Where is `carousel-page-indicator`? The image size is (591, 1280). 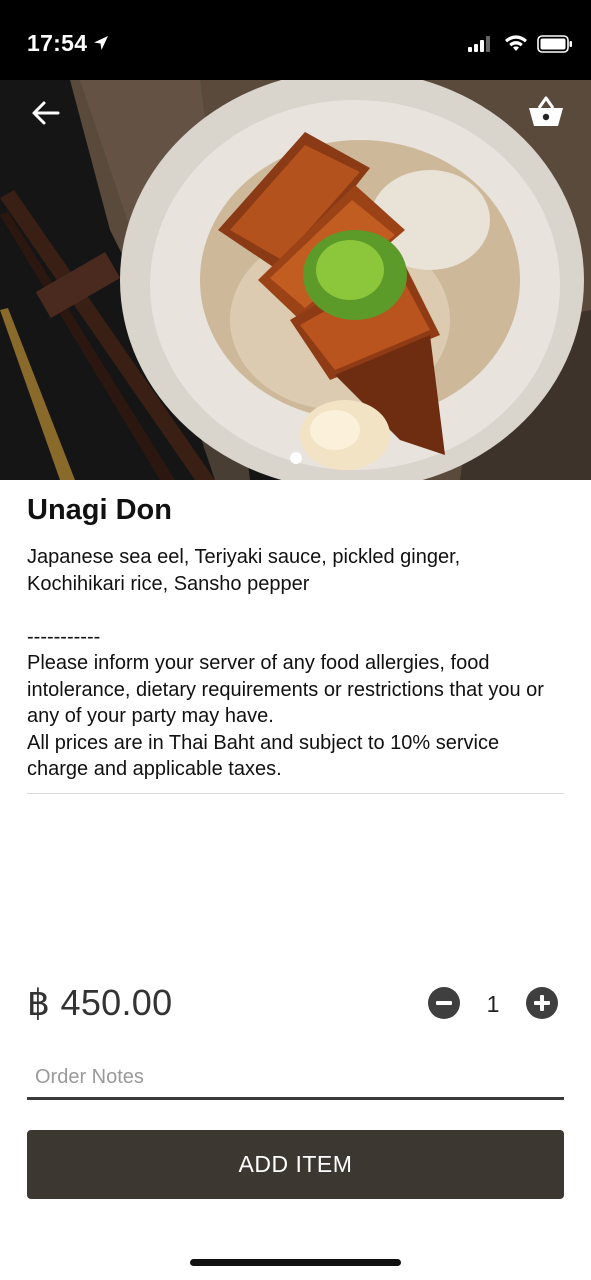 carousel-page-indicator is located at coordinates (296, 458).